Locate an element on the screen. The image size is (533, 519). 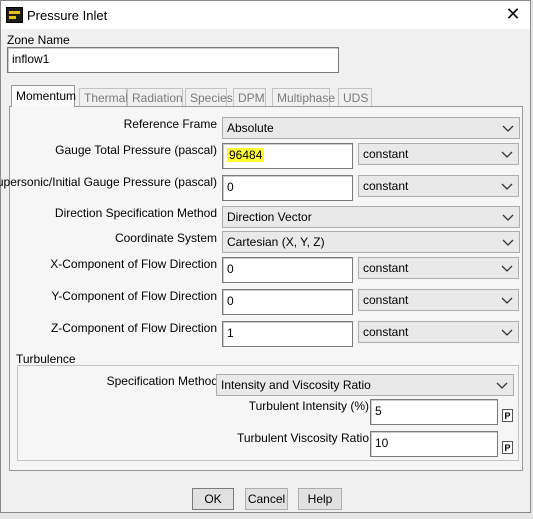
supersonic-pressure-input: 0 is located at coordinates (287, 188).